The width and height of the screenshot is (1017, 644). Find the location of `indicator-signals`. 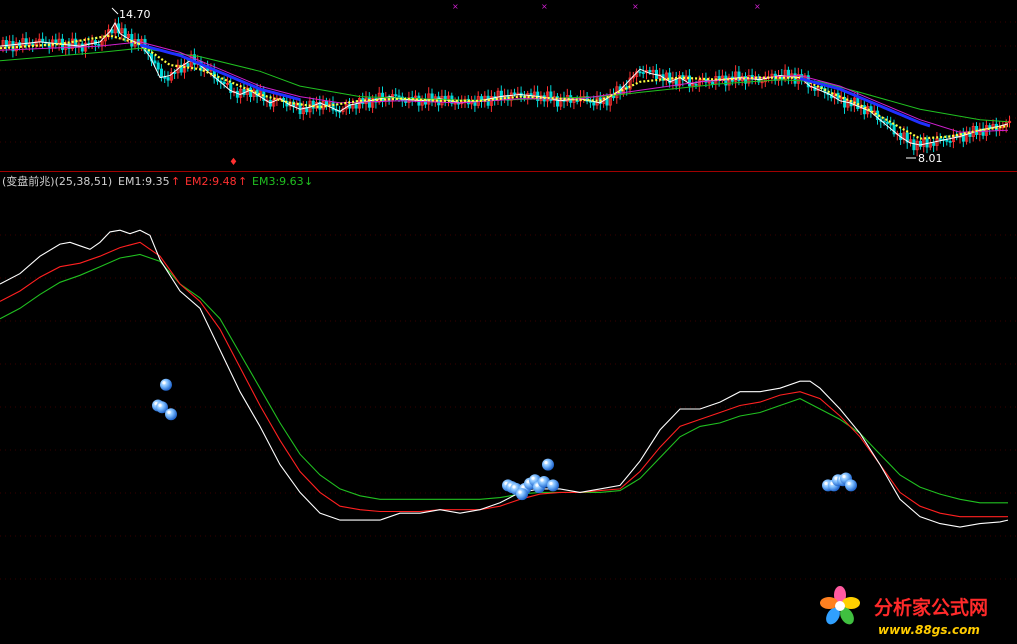

indicator-signals is located at coordinates (504, 439).